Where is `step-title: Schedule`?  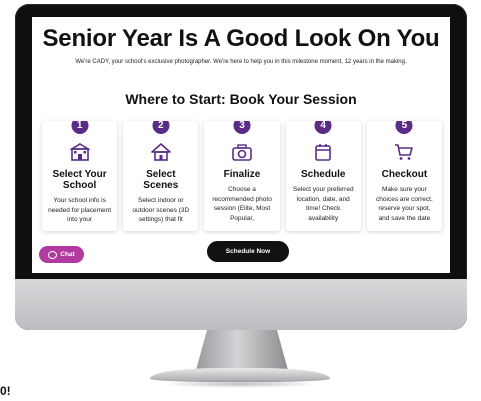 step-title: Schedule is located at coordinates (323, 174).